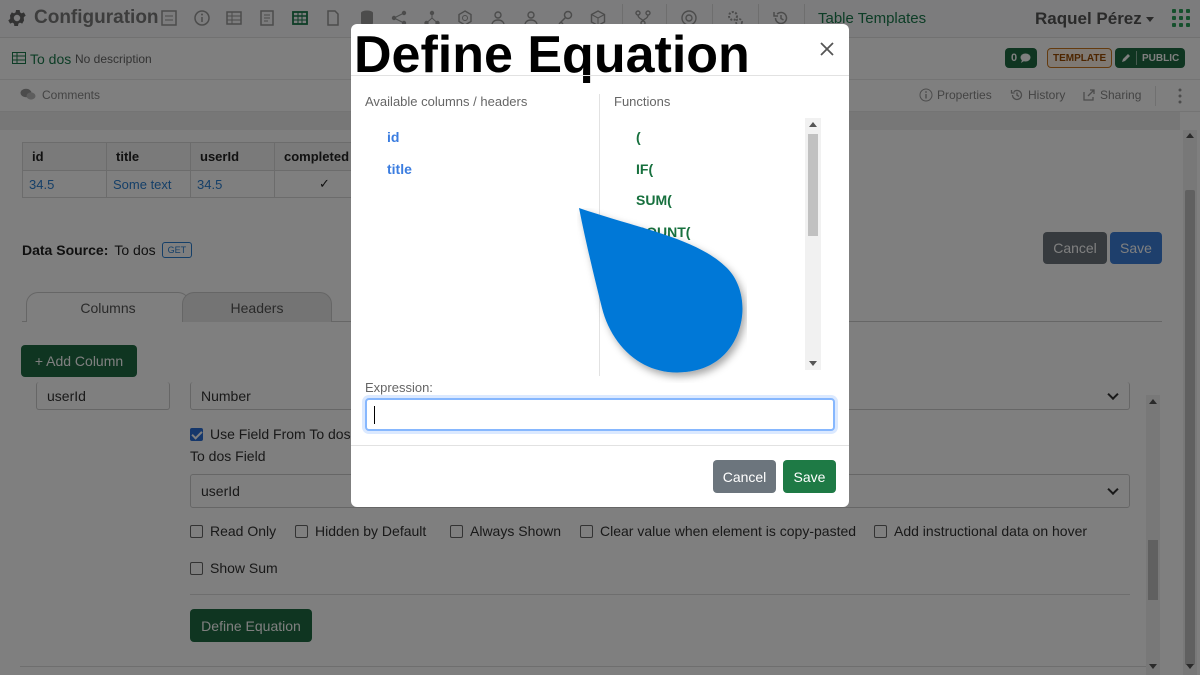  I want to click on expression-input, so click(600, 414).